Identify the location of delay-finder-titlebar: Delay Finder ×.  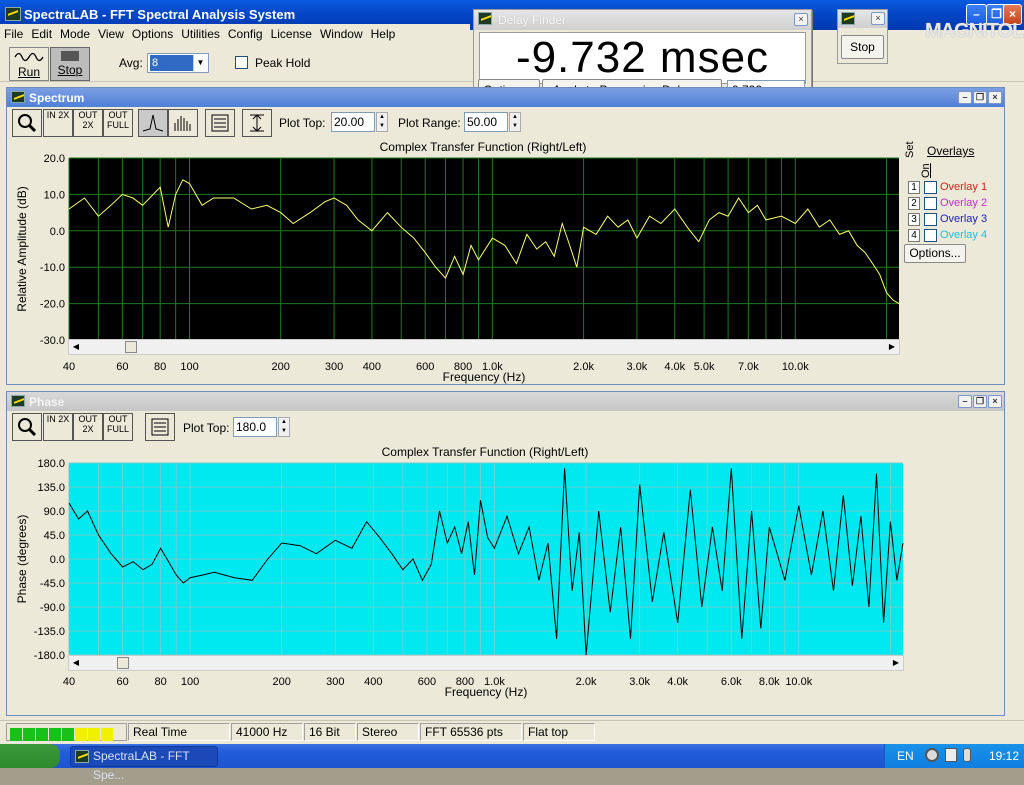
(642, 20).